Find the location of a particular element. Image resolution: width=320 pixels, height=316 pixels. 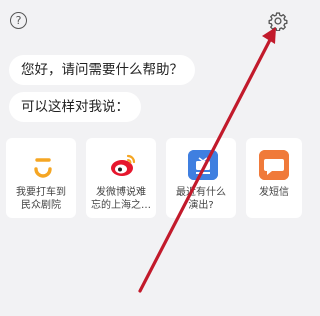

suggestion-card-taxi: 我要打车到 民众剧院 is located at coordinates (41, 178).